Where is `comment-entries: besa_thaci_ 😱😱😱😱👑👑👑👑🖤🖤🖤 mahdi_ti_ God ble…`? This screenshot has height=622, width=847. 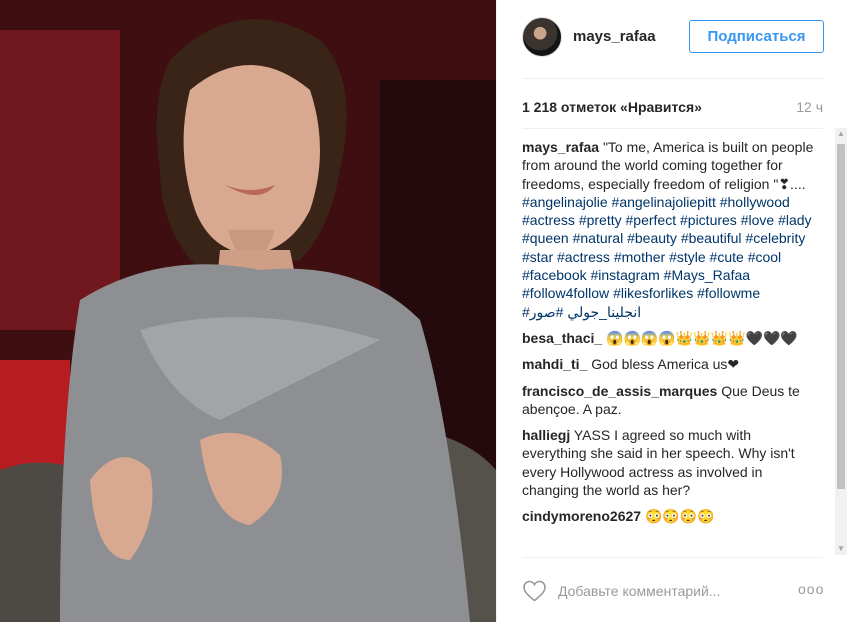 comment-entries: besa_thaci_ 😱😱😱😱👑👑👑👑🖤🖤🖤 mahdi_ti_ God ble… is located at coordinates (668, 427).